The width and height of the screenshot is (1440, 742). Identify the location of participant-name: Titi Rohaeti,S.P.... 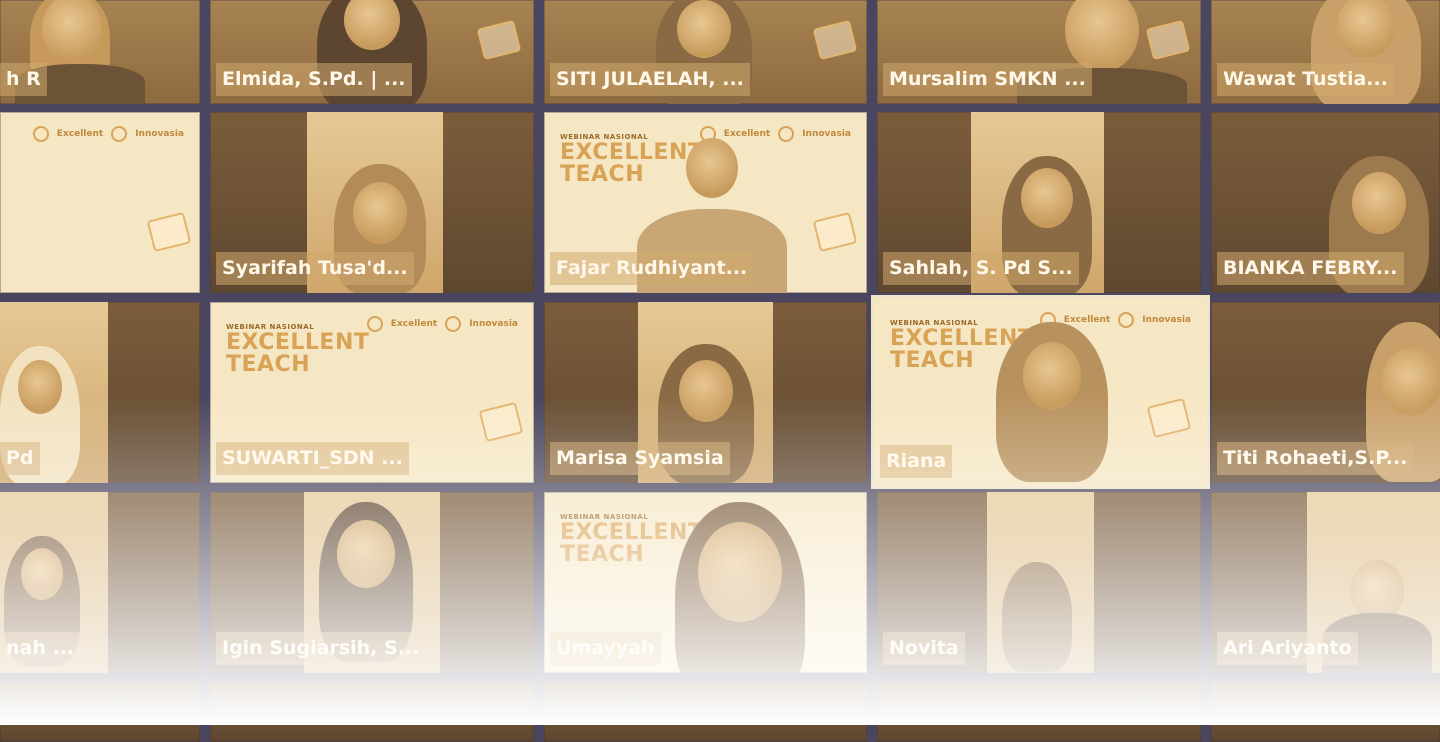
(1315, 458).